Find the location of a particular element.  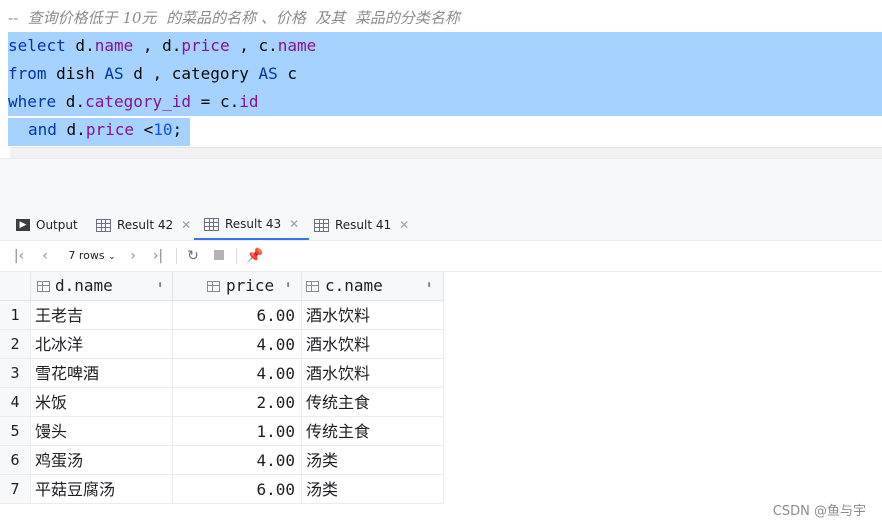

editor-scrollbar-area is located at coordinates (446, 152).